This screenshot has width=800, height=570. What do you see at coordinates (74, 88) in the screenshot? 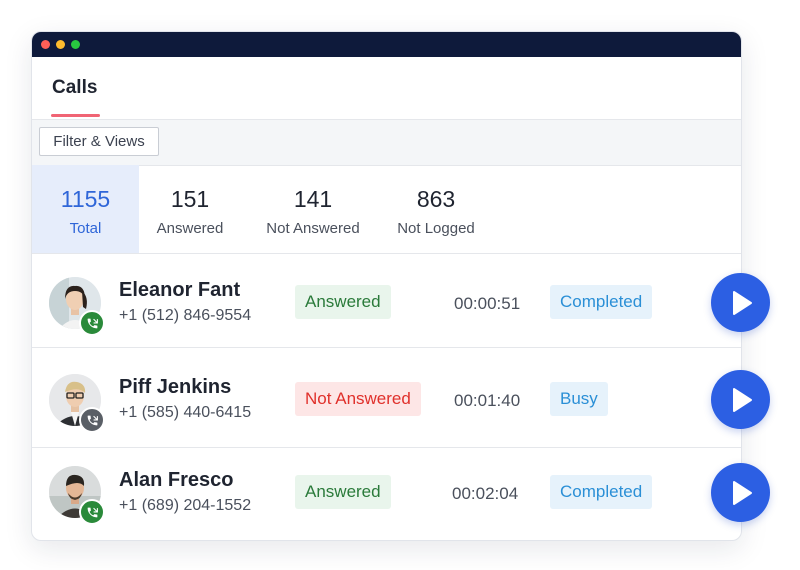
I see `tab-calls: Calls` at bounding box center [74, 88].